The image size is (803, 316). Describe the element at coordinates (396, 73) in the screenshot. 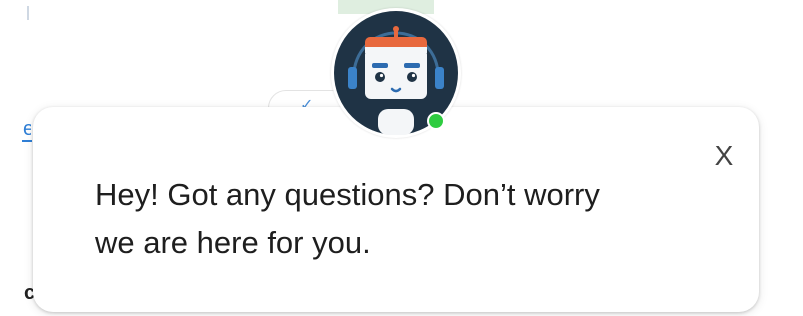

I see `chatbot-avatar` at that location.